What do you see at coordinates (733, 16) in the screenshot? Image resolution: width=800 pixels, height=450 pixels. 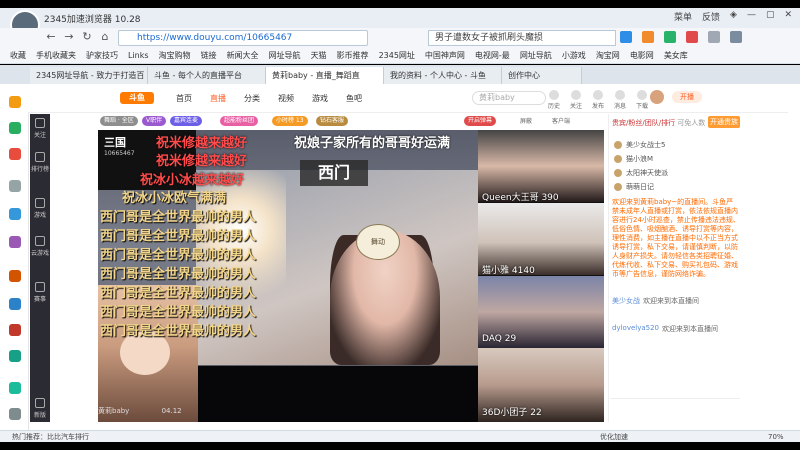 I see `skin-icon: ◈` at bounding box center [733, 16].